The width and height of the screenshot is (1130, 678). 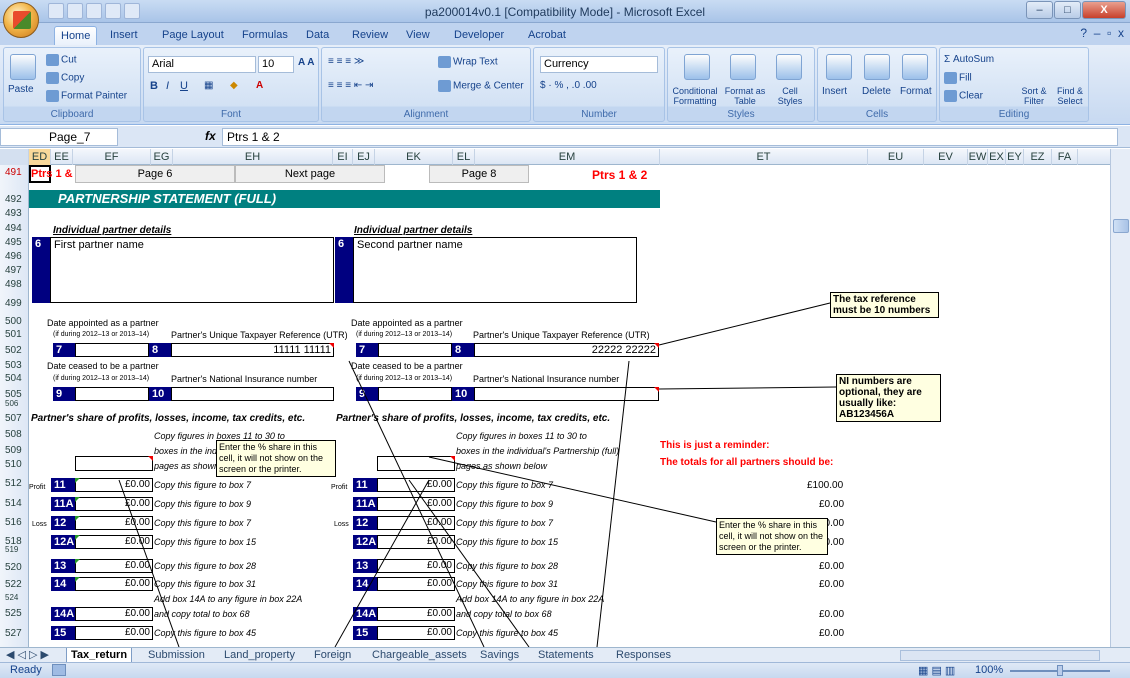 I want to click on number-format-combo: Currency, so click(x=599, y=64).